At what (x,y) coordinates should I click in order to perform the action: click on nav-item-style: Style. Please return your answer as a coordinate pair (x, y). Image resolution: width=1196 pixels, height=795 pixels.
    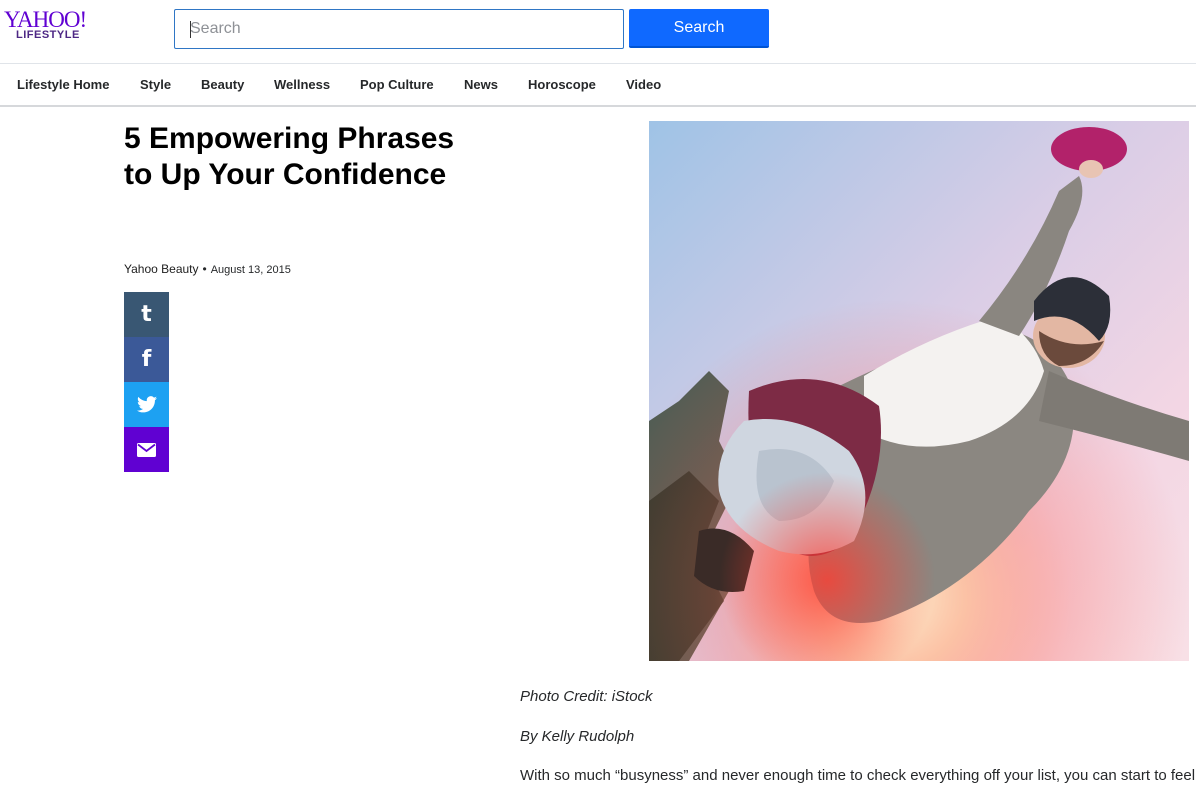
    Looking at the image, I should click on (155, 85).